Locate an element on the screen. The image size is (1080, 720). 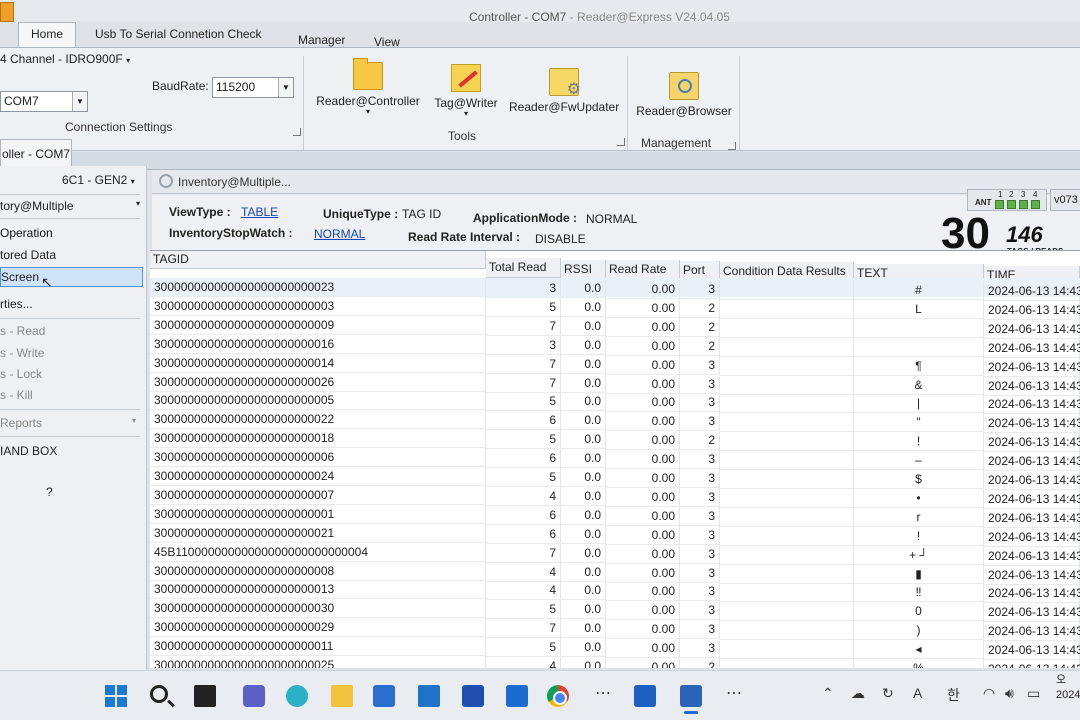
tab-manager: Manager is located at coordinates (321, 40).